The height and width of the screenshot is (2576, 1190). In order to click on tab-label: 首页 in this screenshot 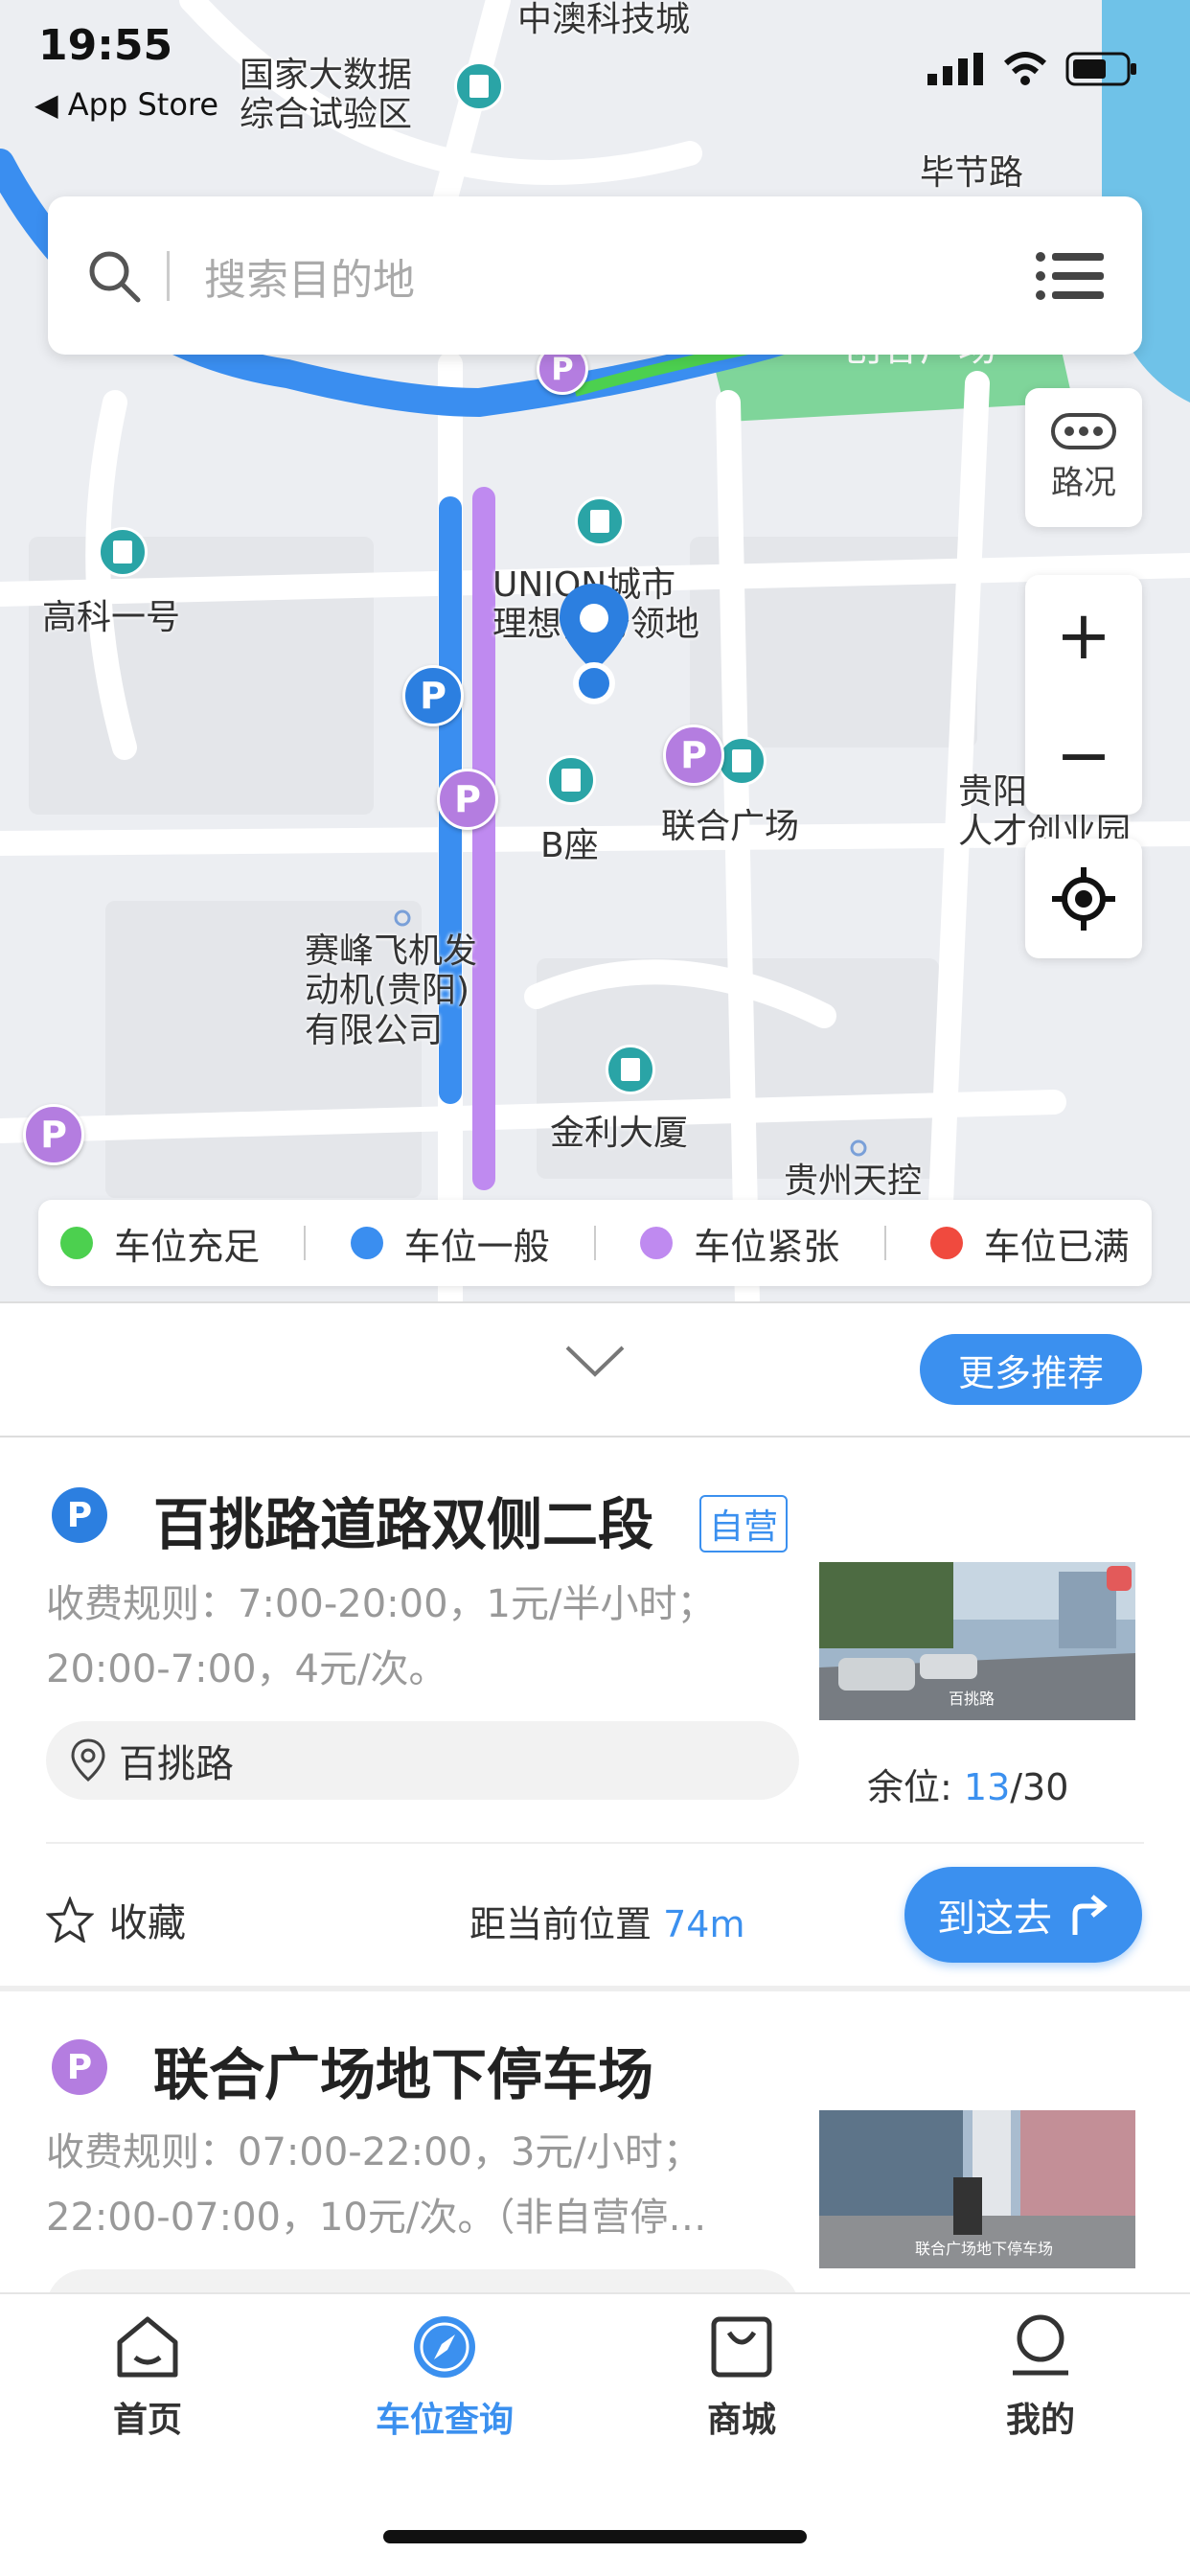, I will do `click(147, 2420)`.